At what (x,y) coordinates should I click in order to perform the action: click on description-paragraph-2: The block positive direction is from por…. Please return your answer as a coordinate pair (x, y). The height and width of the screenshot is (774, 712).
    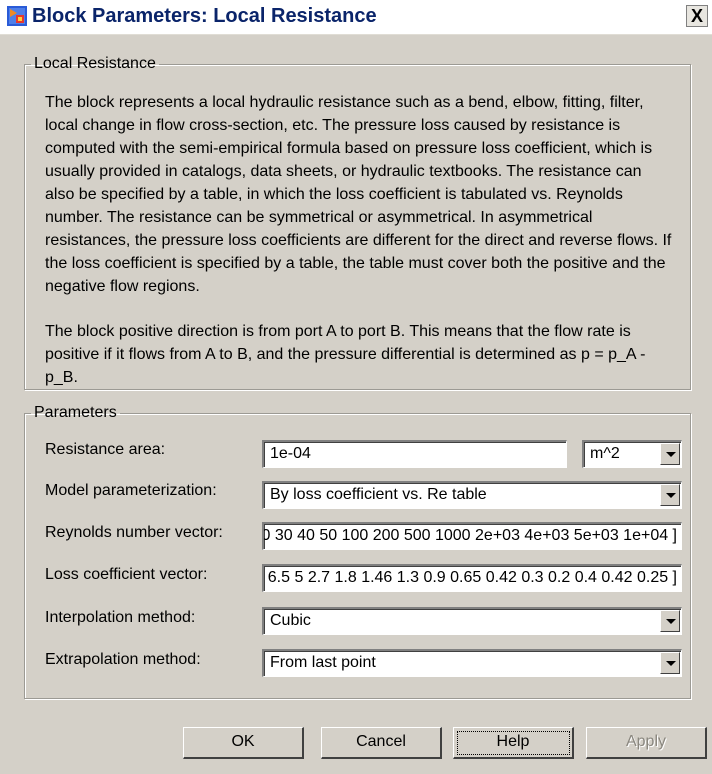
    Looking at the image, I should click on (345, 354).